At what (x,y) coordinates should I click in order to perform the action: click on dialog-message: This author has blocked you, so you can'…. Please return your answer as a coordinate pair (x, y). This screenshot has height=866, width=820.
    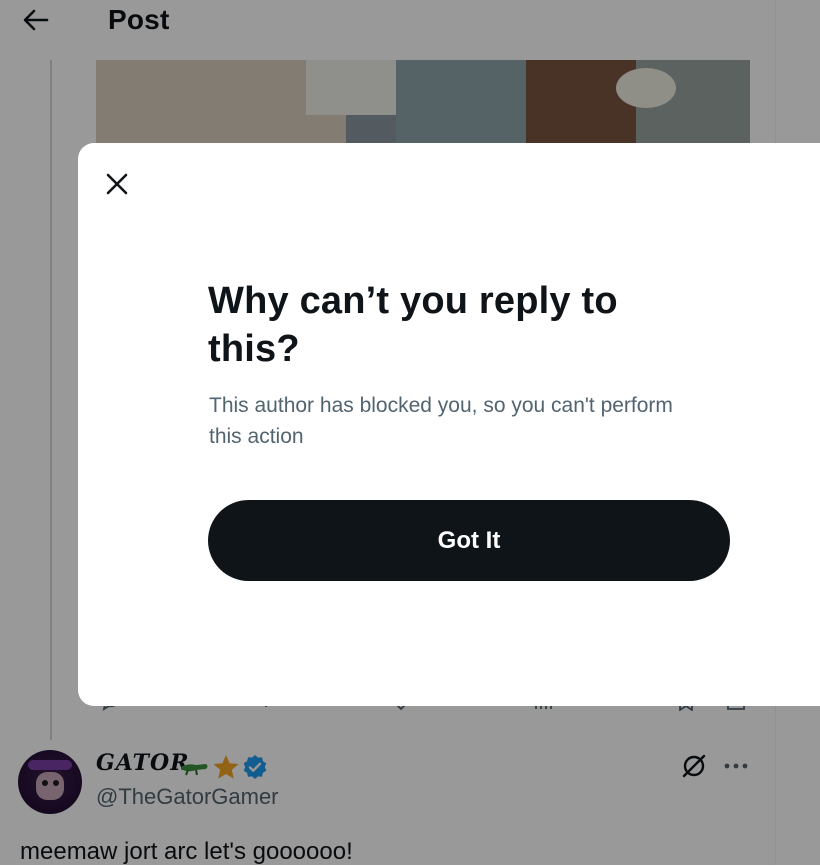
    Looking at the image, I should click on (441, 421).